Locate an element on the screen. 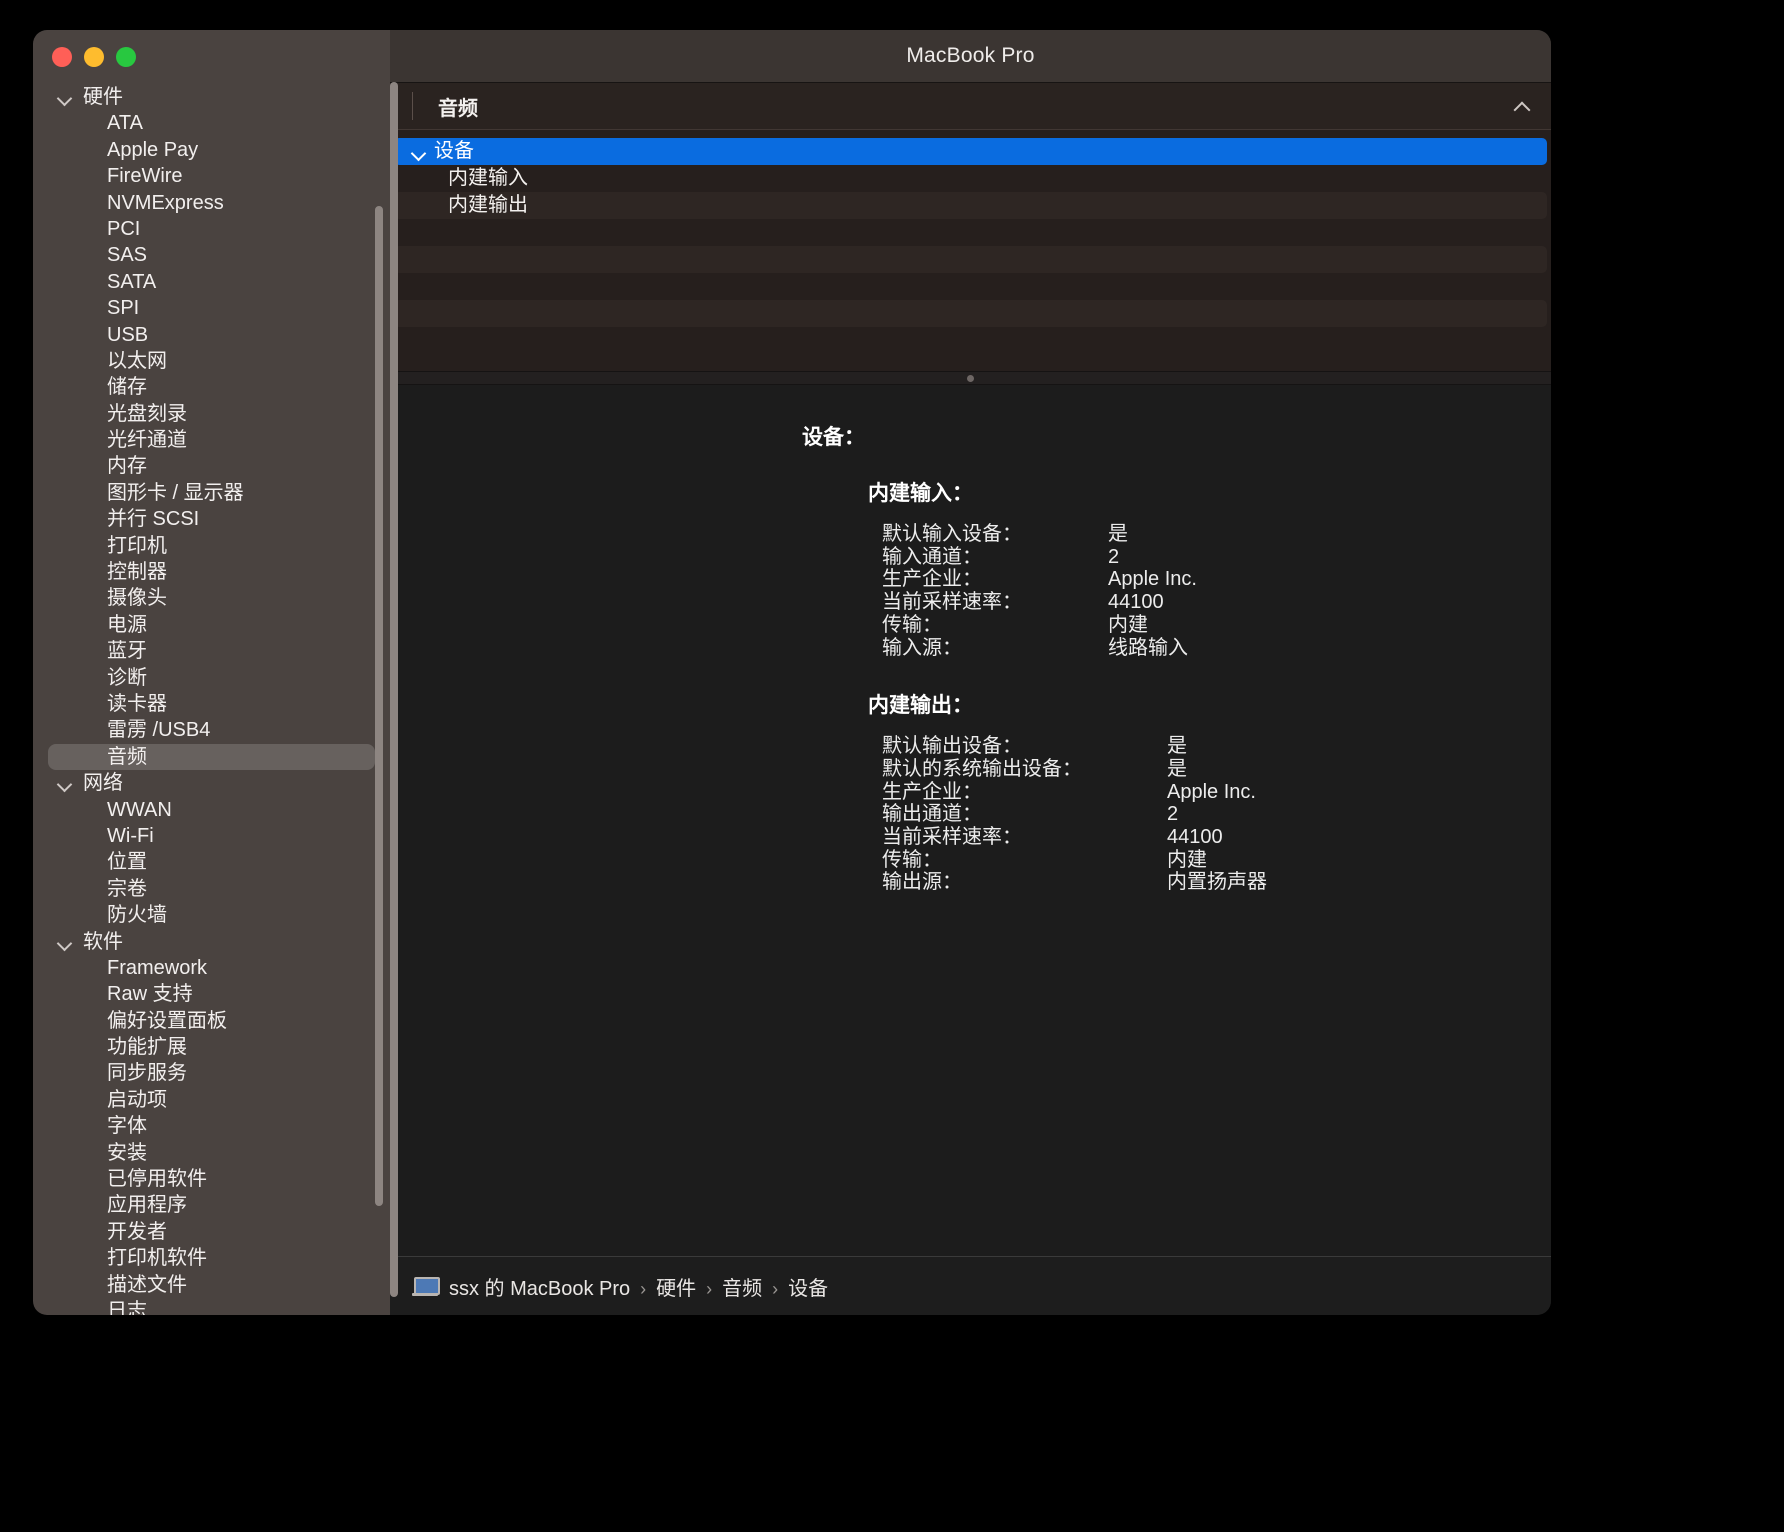  sidebar-item-label: ATA is located at coordinates (125, 123).